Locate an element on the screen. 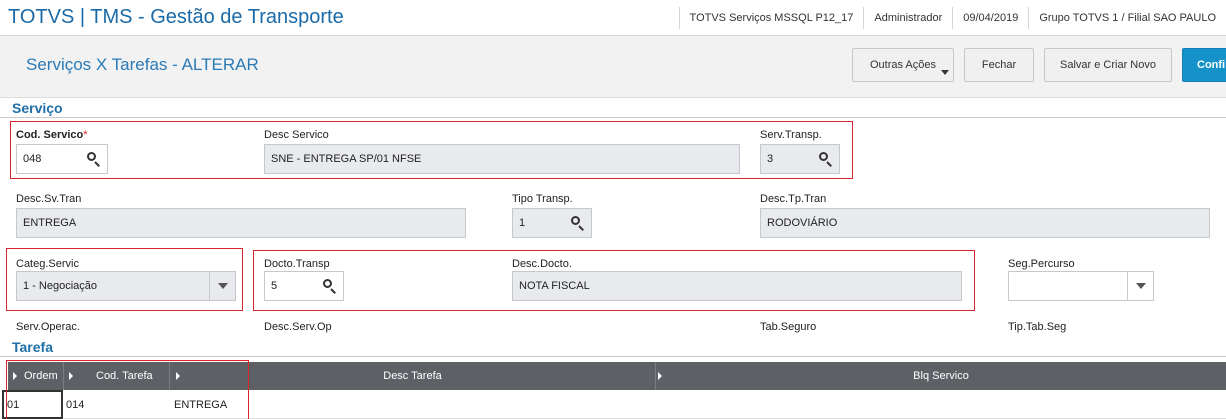 The height and width of the screenshot is (419, 1226). cod-servico-value: 048 is located at coordinates (32, 159).